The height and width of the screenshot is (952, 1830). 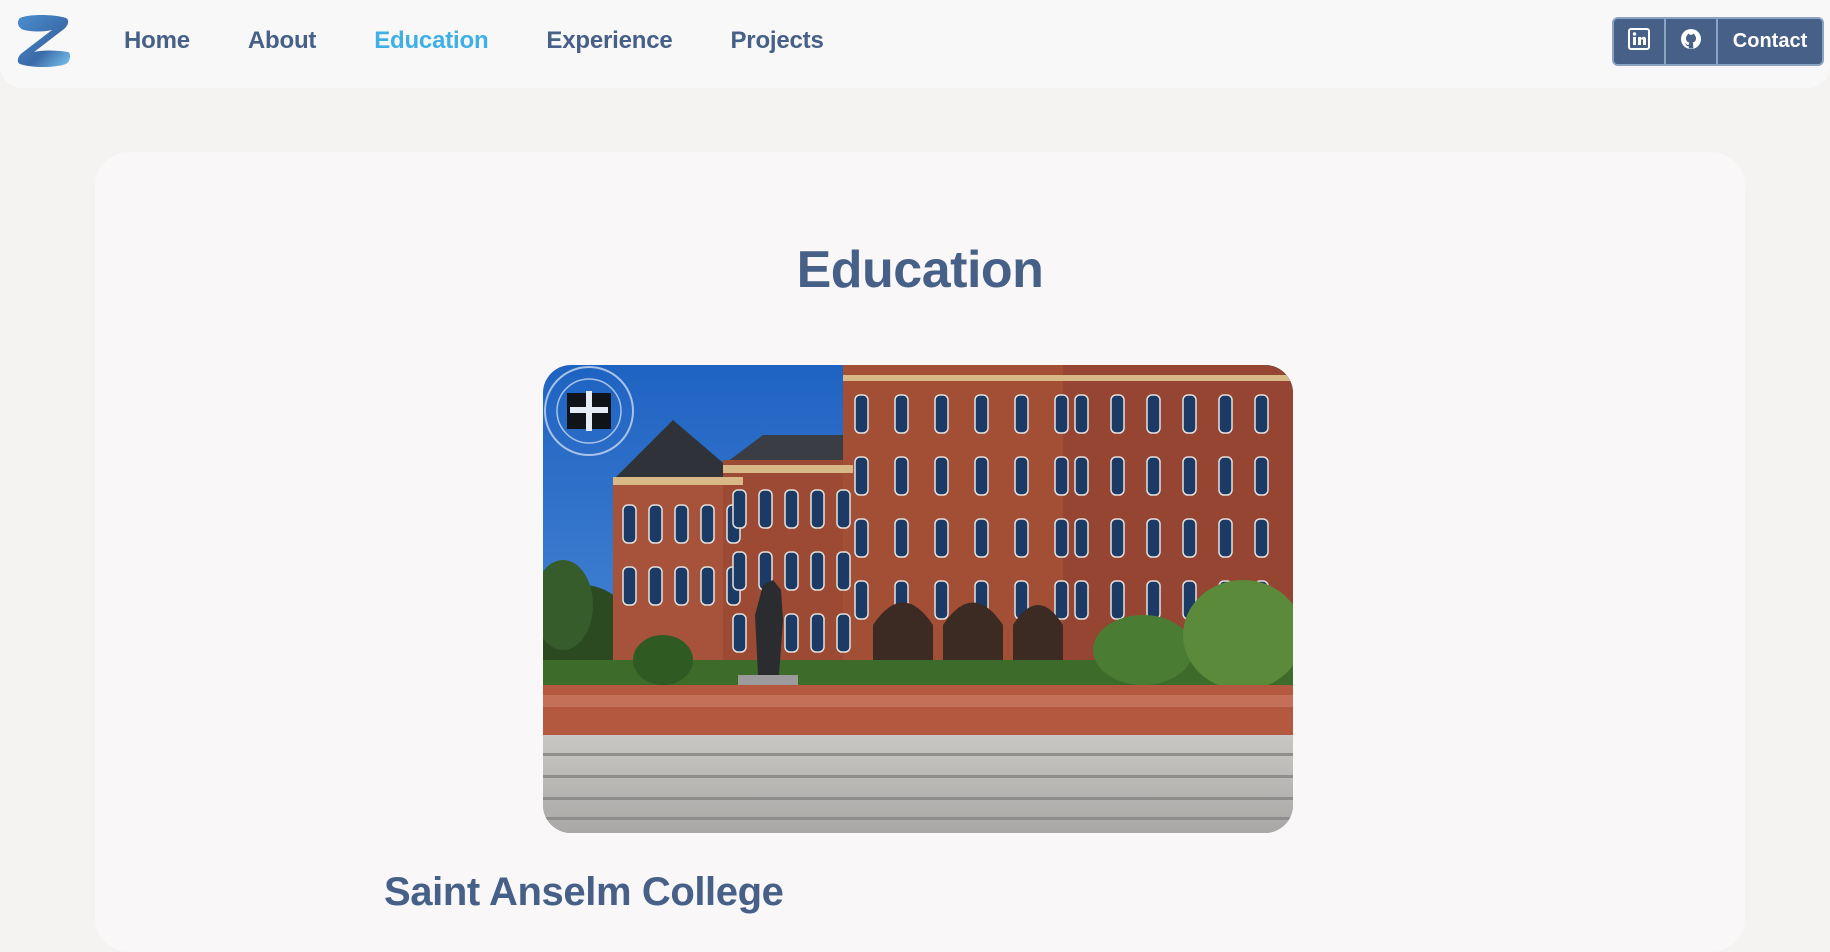 What do you see at coordinates (44, 41) in the screenshot?
I see `site-logo` at bounding box center [44, 41].